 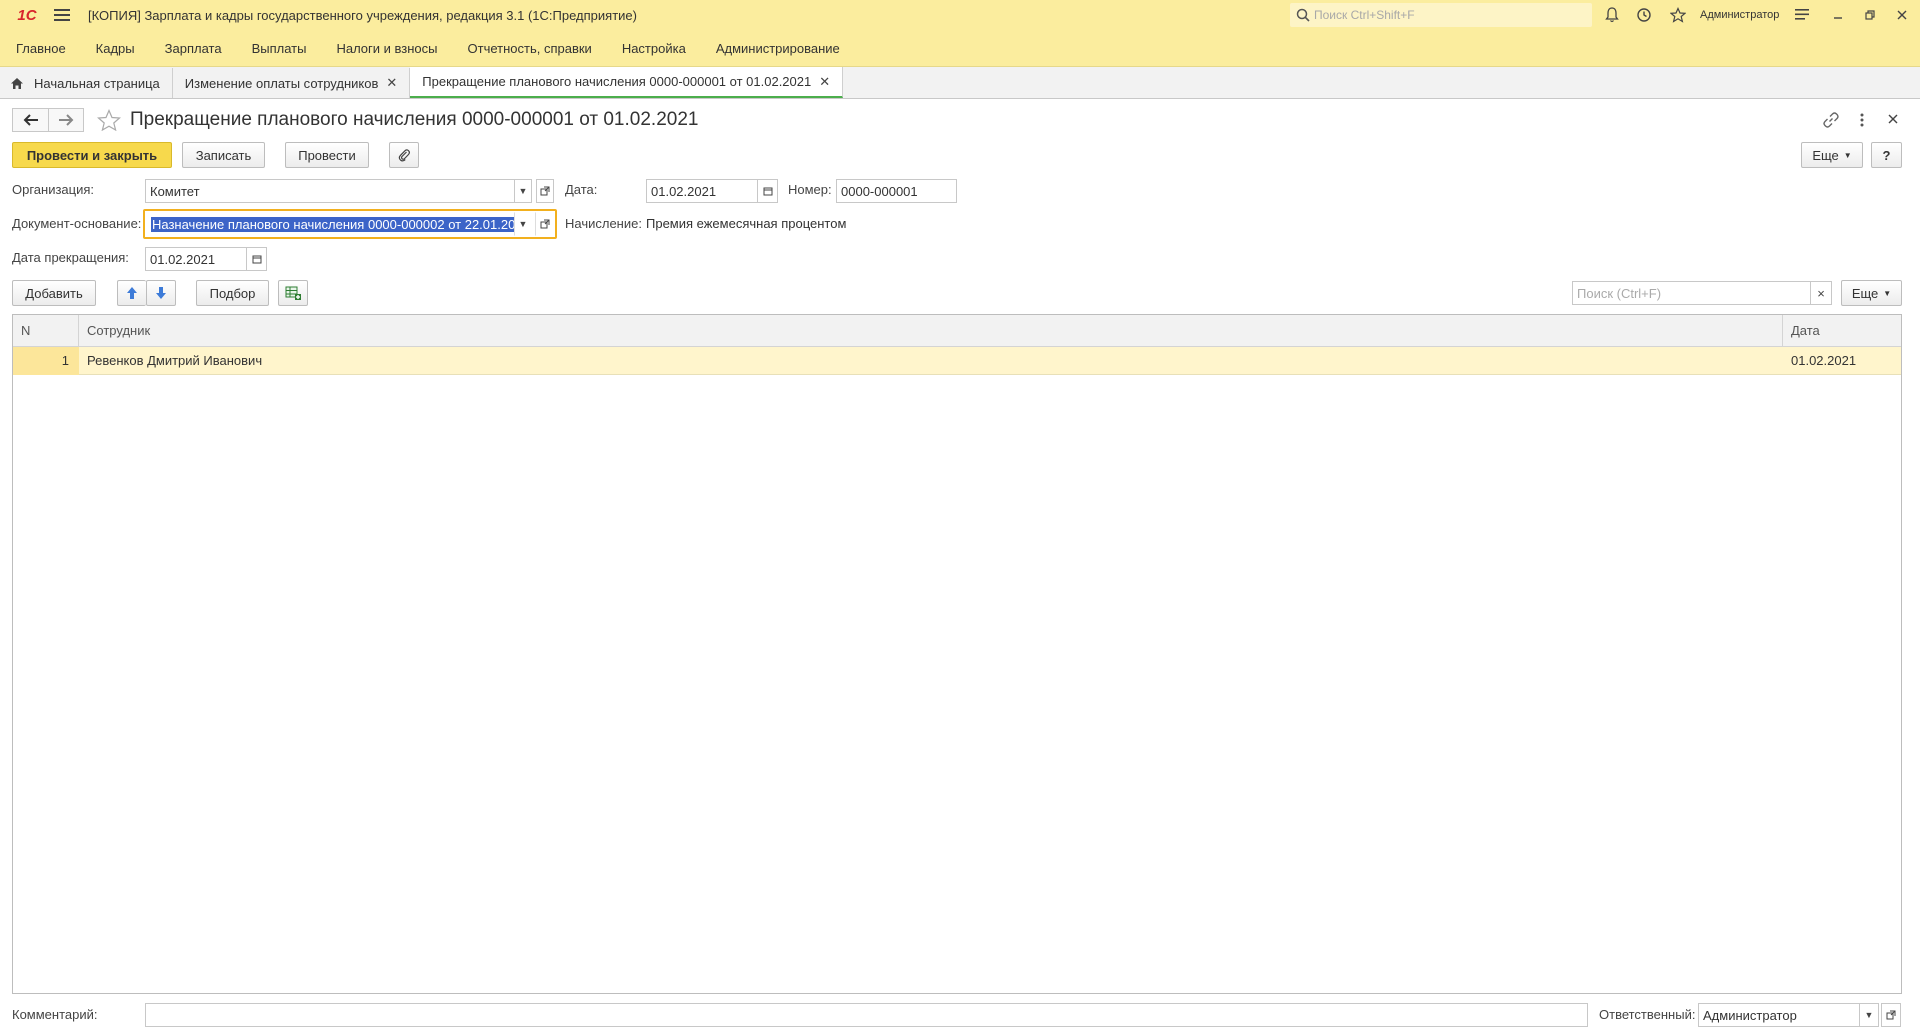 What do you see at coordinates (92, 155) in the screenshot?
I see `post-and-close-button: Провести и закрыть` at bounding box center [92, 155].